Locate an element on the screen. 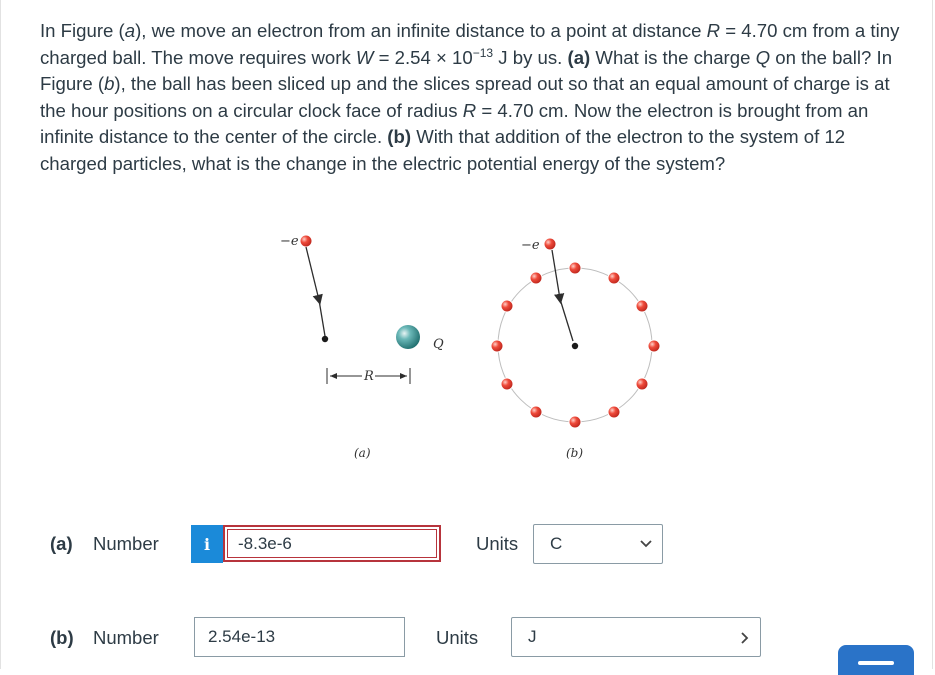 This screenshot has height=675, width=935. endpoint-dot-a is located at coordinates (325, 339).